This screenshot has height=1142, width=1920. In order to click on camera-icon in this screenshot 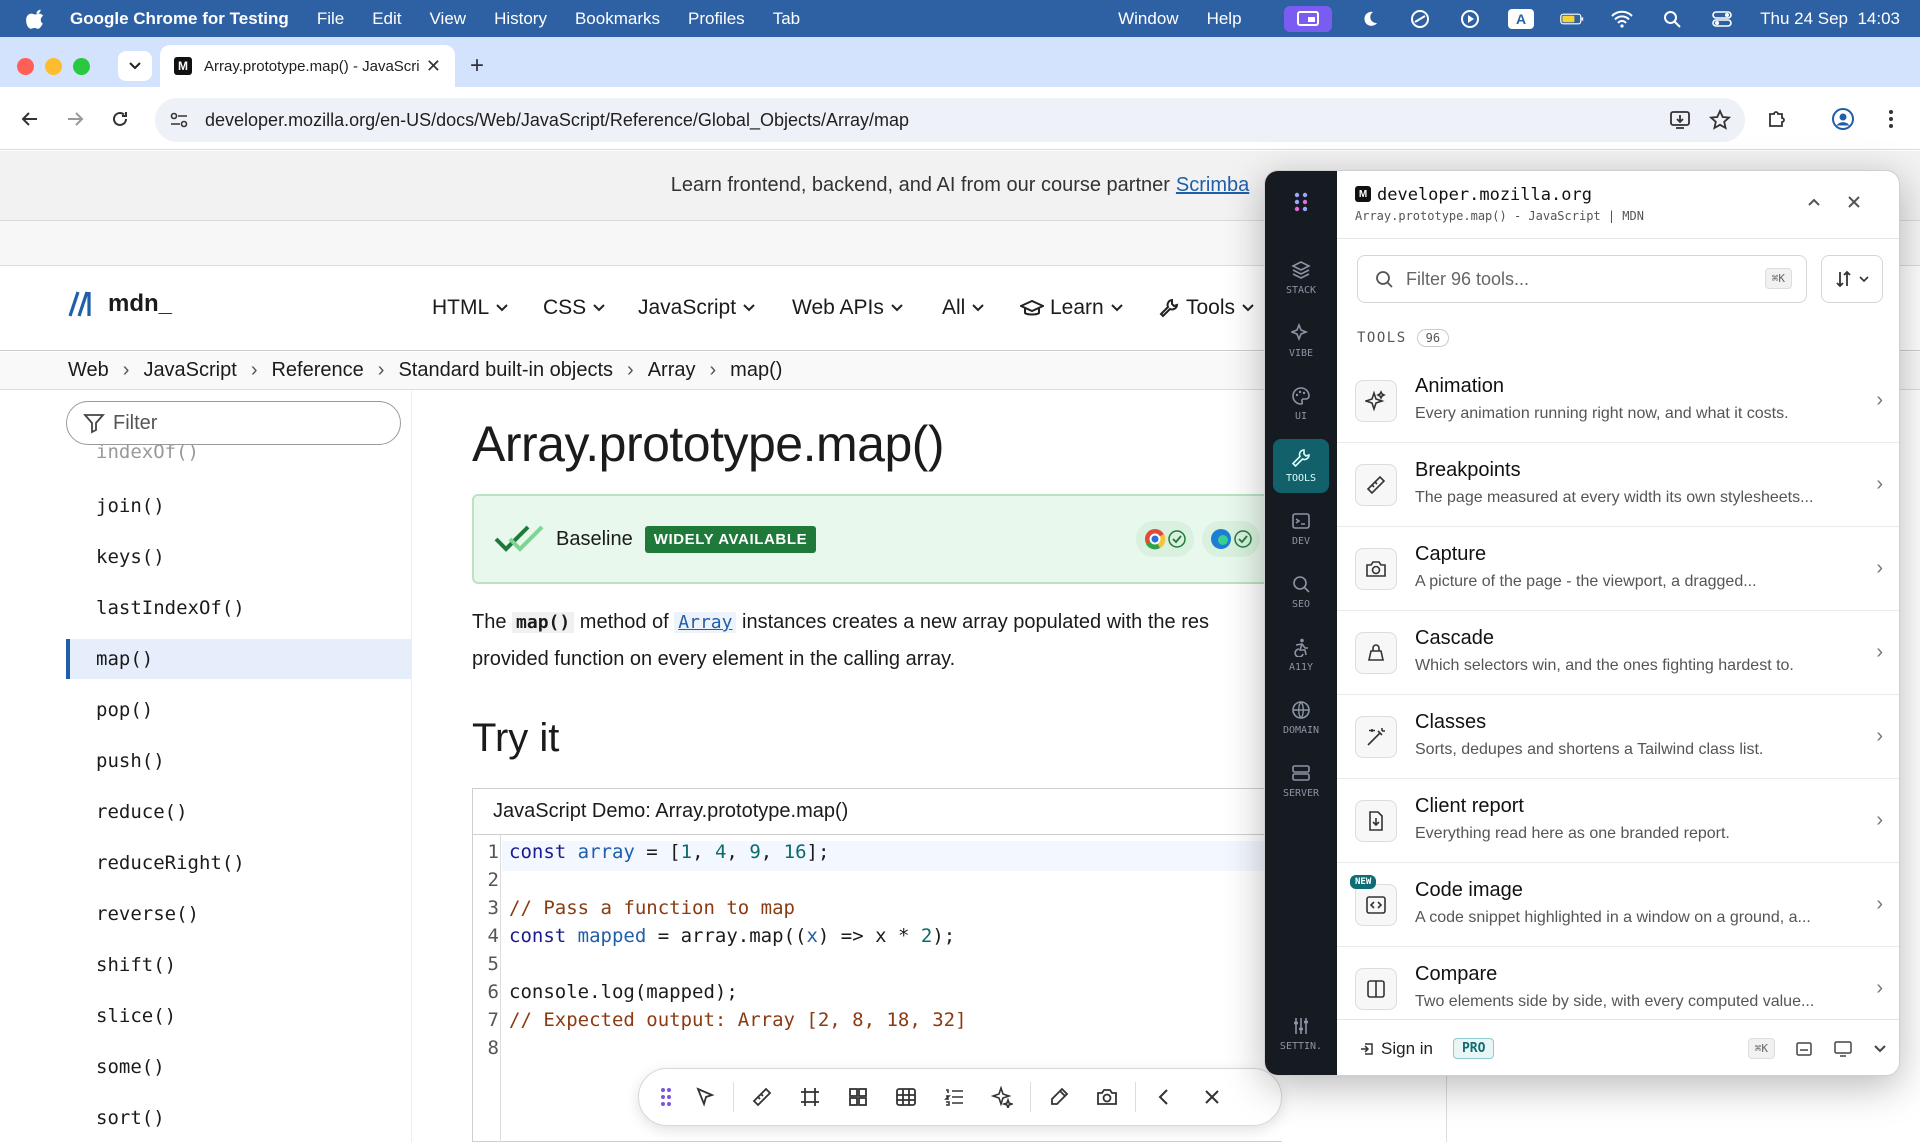, I will do `click(1107, 1097)`.